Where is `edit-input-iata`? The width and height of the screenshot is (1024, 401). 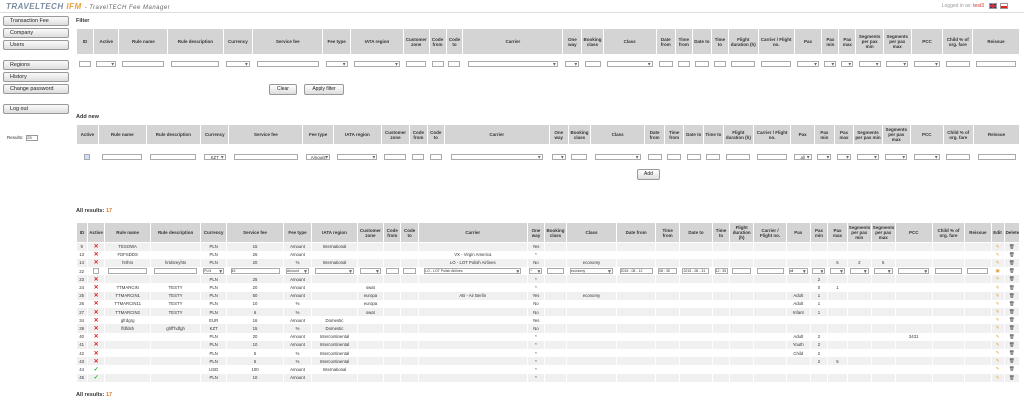
edit-input-iata is located at coordinates (334, 271).